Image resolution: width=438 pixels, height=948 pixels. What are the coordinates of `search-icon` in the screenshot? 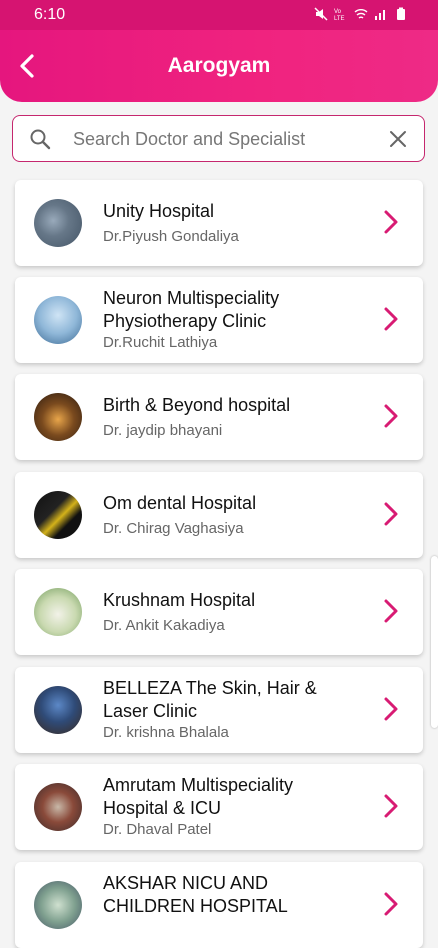 It's located at (40, 139).